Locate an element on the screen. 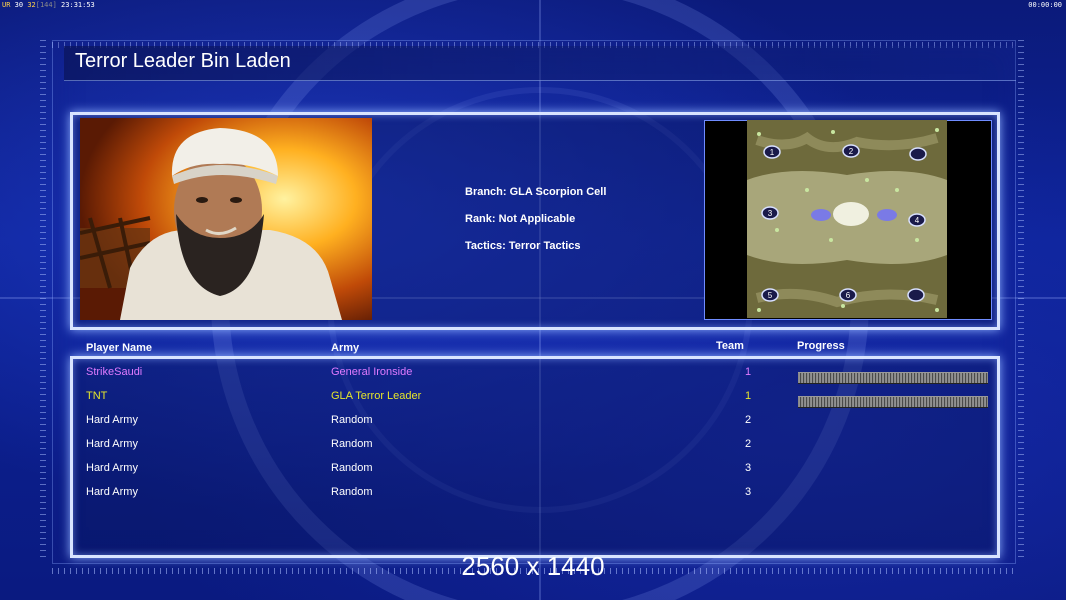 The image size is (1066, 600). minimap-terrain is located at coordinates (847, 219).